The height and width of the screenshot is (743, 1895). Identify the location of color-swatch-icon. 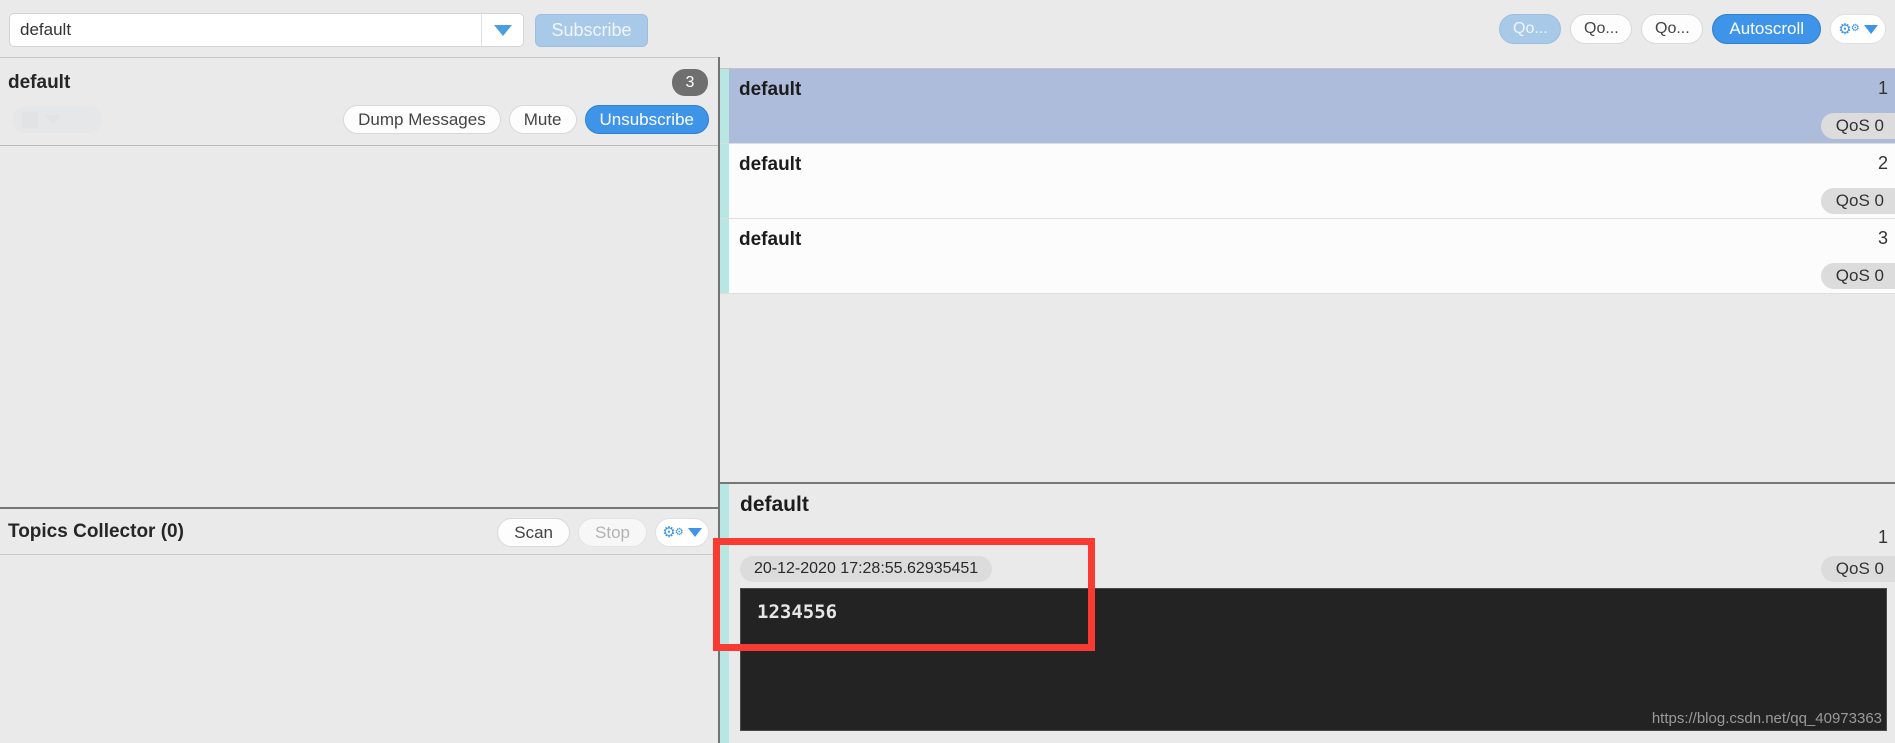
(30, 119).